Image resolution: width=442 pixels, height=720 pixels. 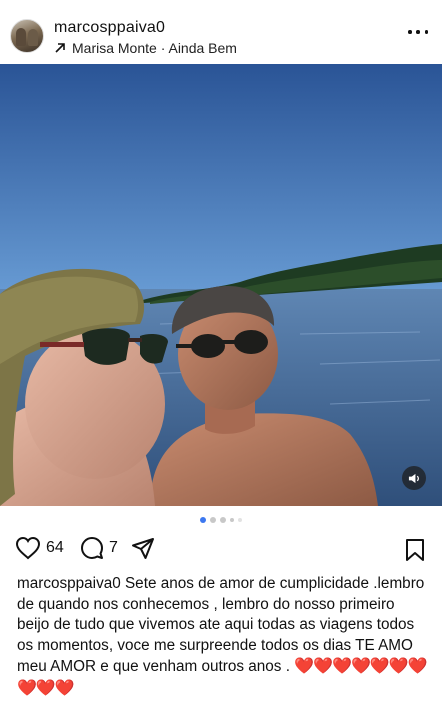 I want to click on post-username: marcosppaiva0, so click(x=109, y=28).